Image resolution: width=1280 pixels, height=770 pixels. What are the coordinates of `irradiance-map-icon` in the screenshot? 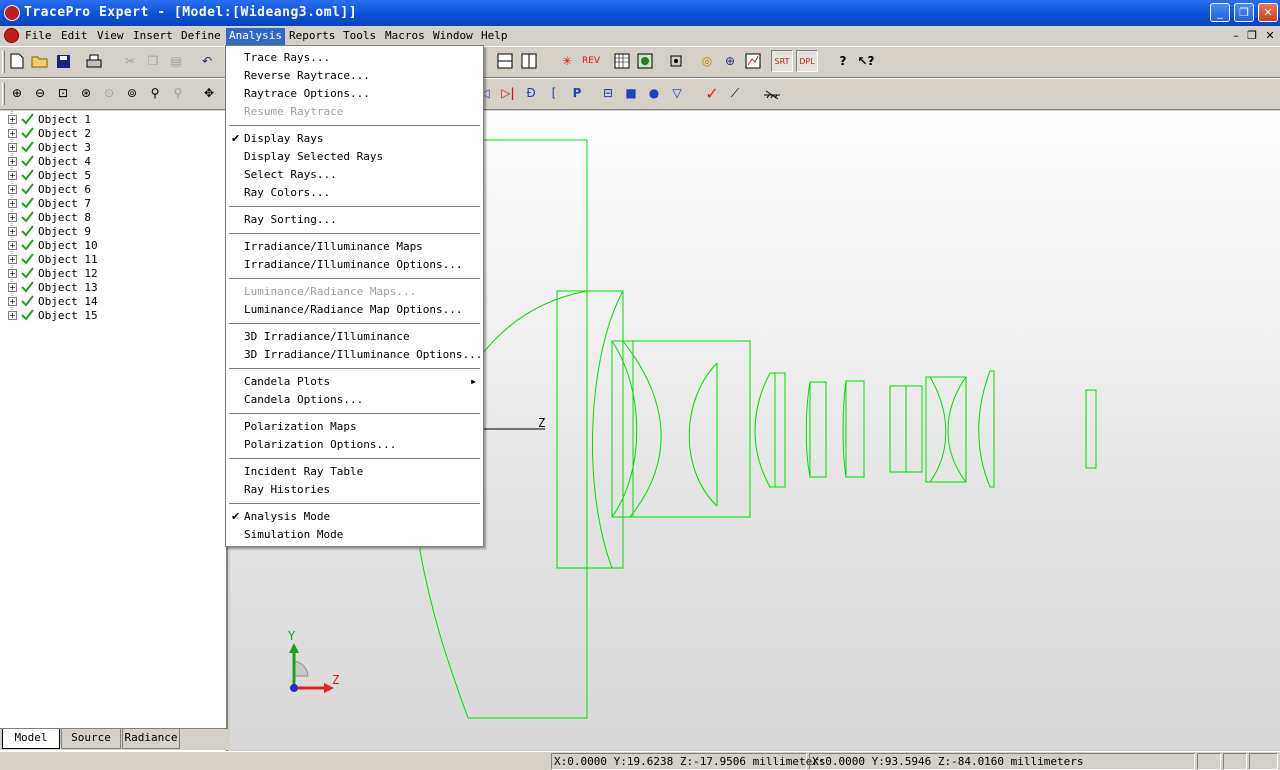 It's located at (622, 61).